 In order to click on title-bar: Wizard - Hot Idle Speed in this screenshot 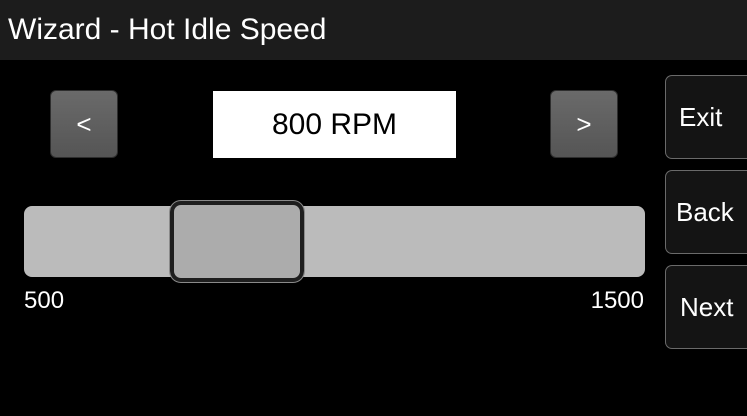, I will do `click(373, 30)`.